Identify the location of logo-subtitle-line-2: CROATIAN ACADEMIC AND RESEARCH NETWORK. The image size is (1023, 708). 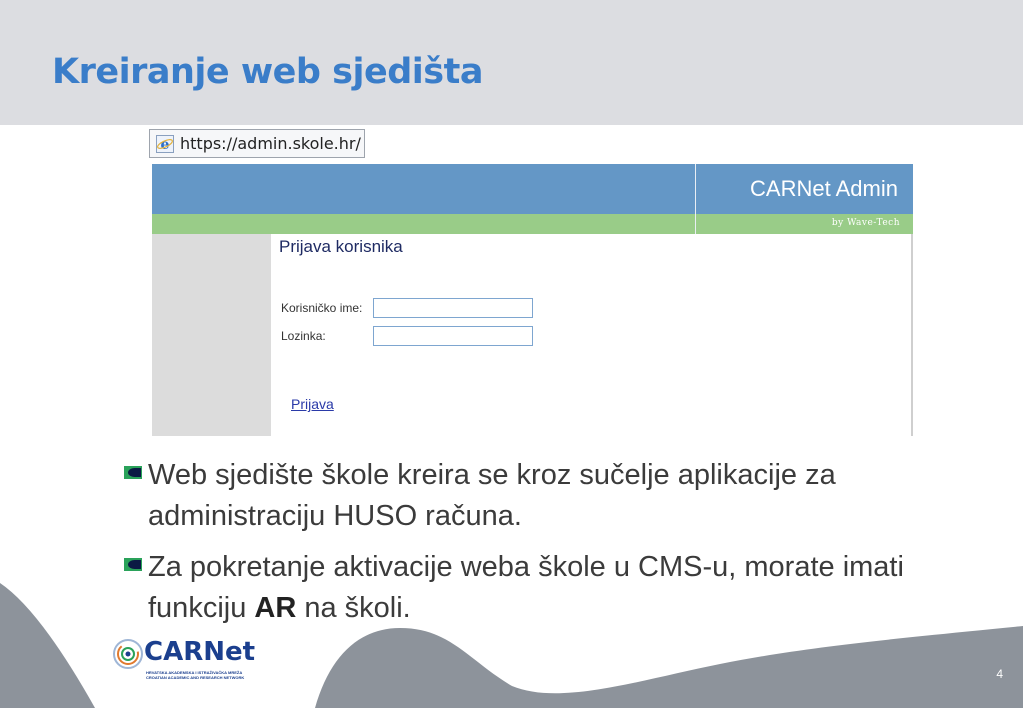
(195, 677).